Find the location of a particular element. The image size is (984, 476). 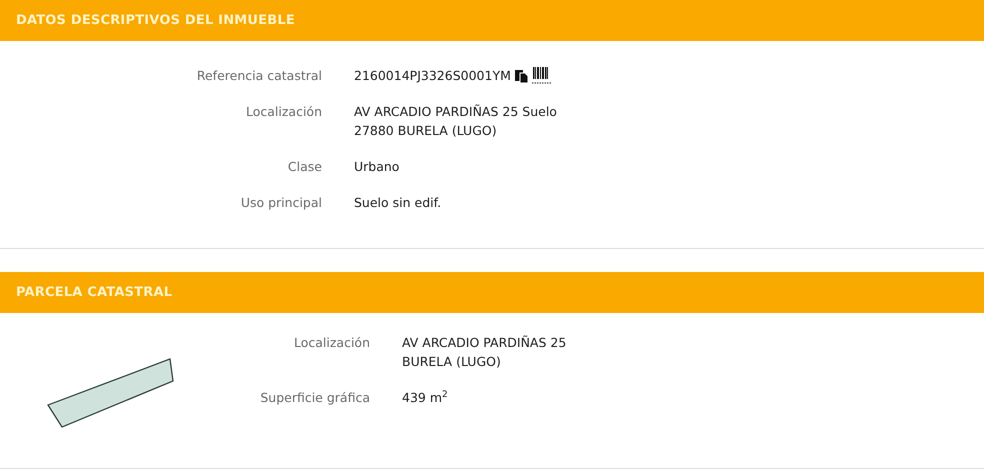

field-value: 2160014PJ3326S0001YM is located at coordinates (432, 76).